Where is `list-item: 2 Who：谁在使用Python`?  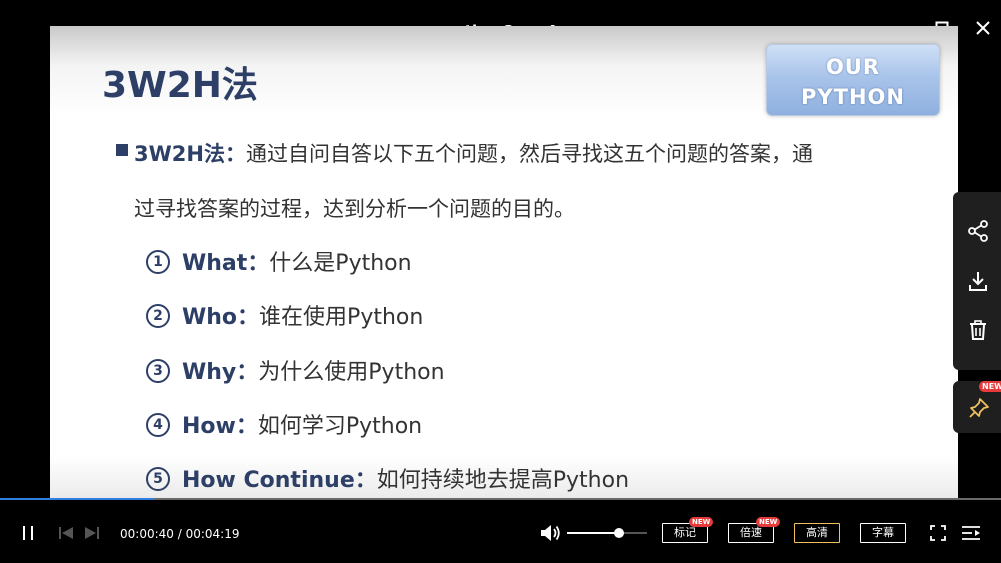
list-item: 2 Who：谁在使用Python is located at coordinates (284, 315).